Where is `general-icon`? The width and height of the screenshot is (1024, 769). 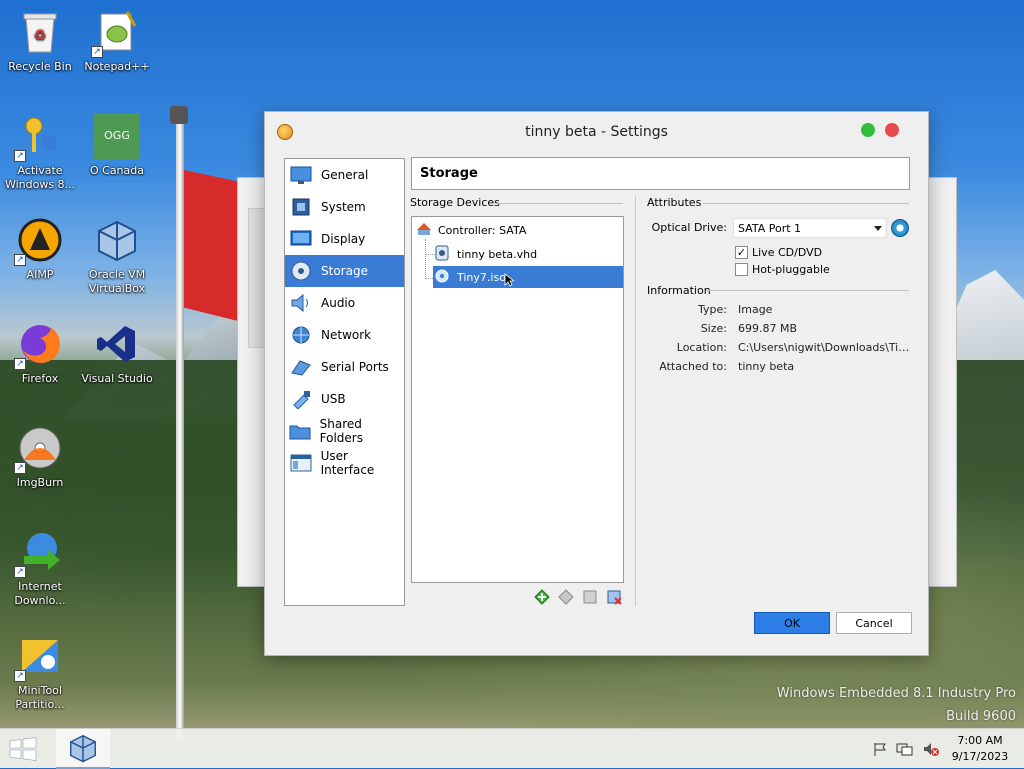
general-icon is located at coordinates (301, 175).